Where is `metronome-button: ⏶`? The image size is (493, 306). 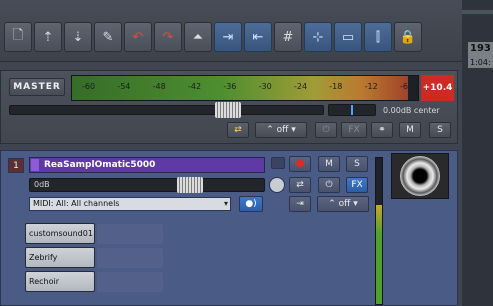
metronome-button: ⏶ is located at coordinates (198, 37).